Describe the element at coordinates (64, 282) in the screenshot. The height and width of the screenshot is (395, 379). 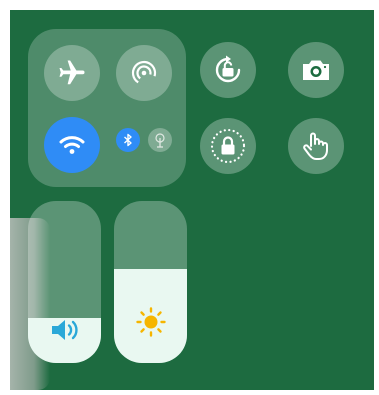
I see `volume-slider` at that location.